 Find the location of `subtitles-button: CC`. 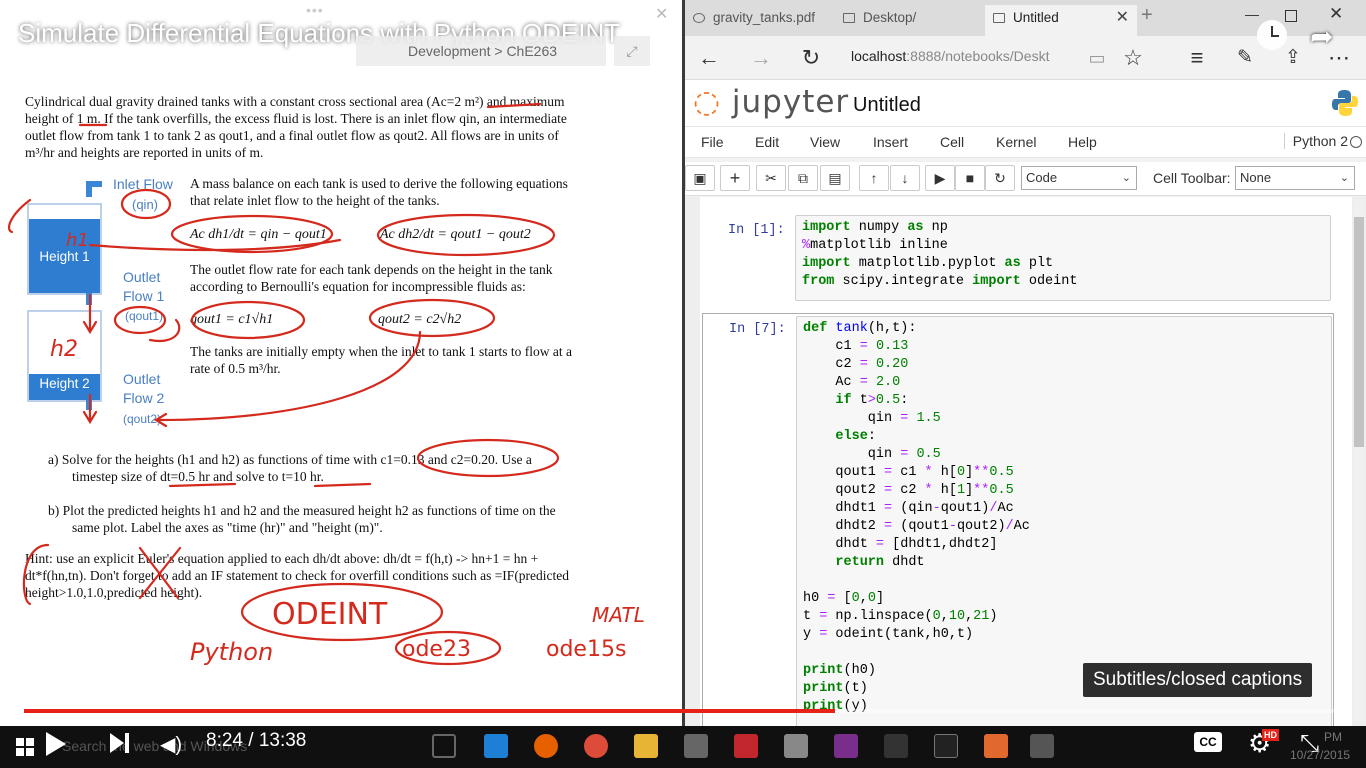

subtitles-button: CC is located at coordinates (1208, 742).